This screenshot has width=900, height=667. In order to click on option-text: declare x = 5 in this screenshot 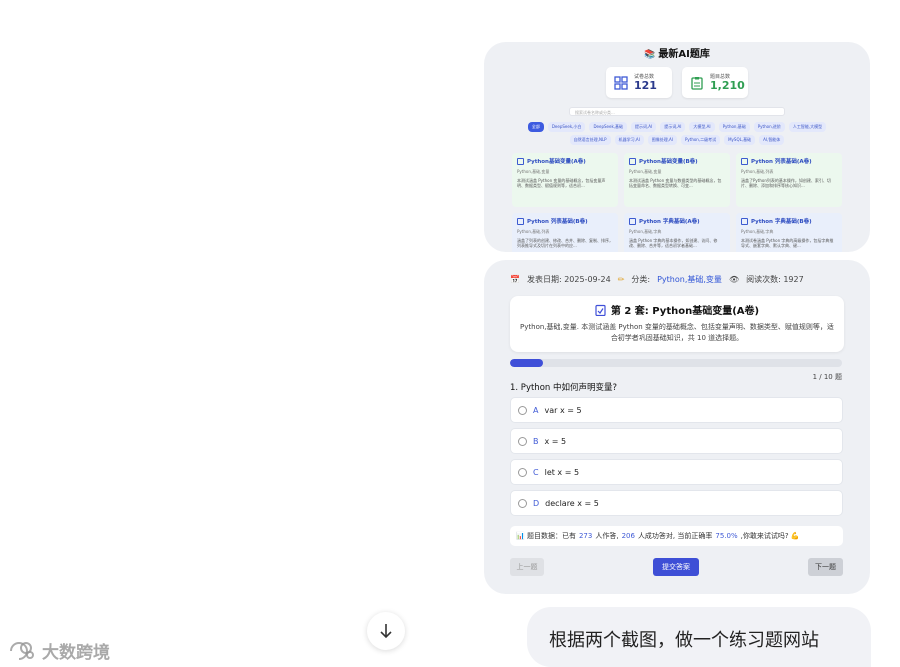, I will do `click(572, 503)`.